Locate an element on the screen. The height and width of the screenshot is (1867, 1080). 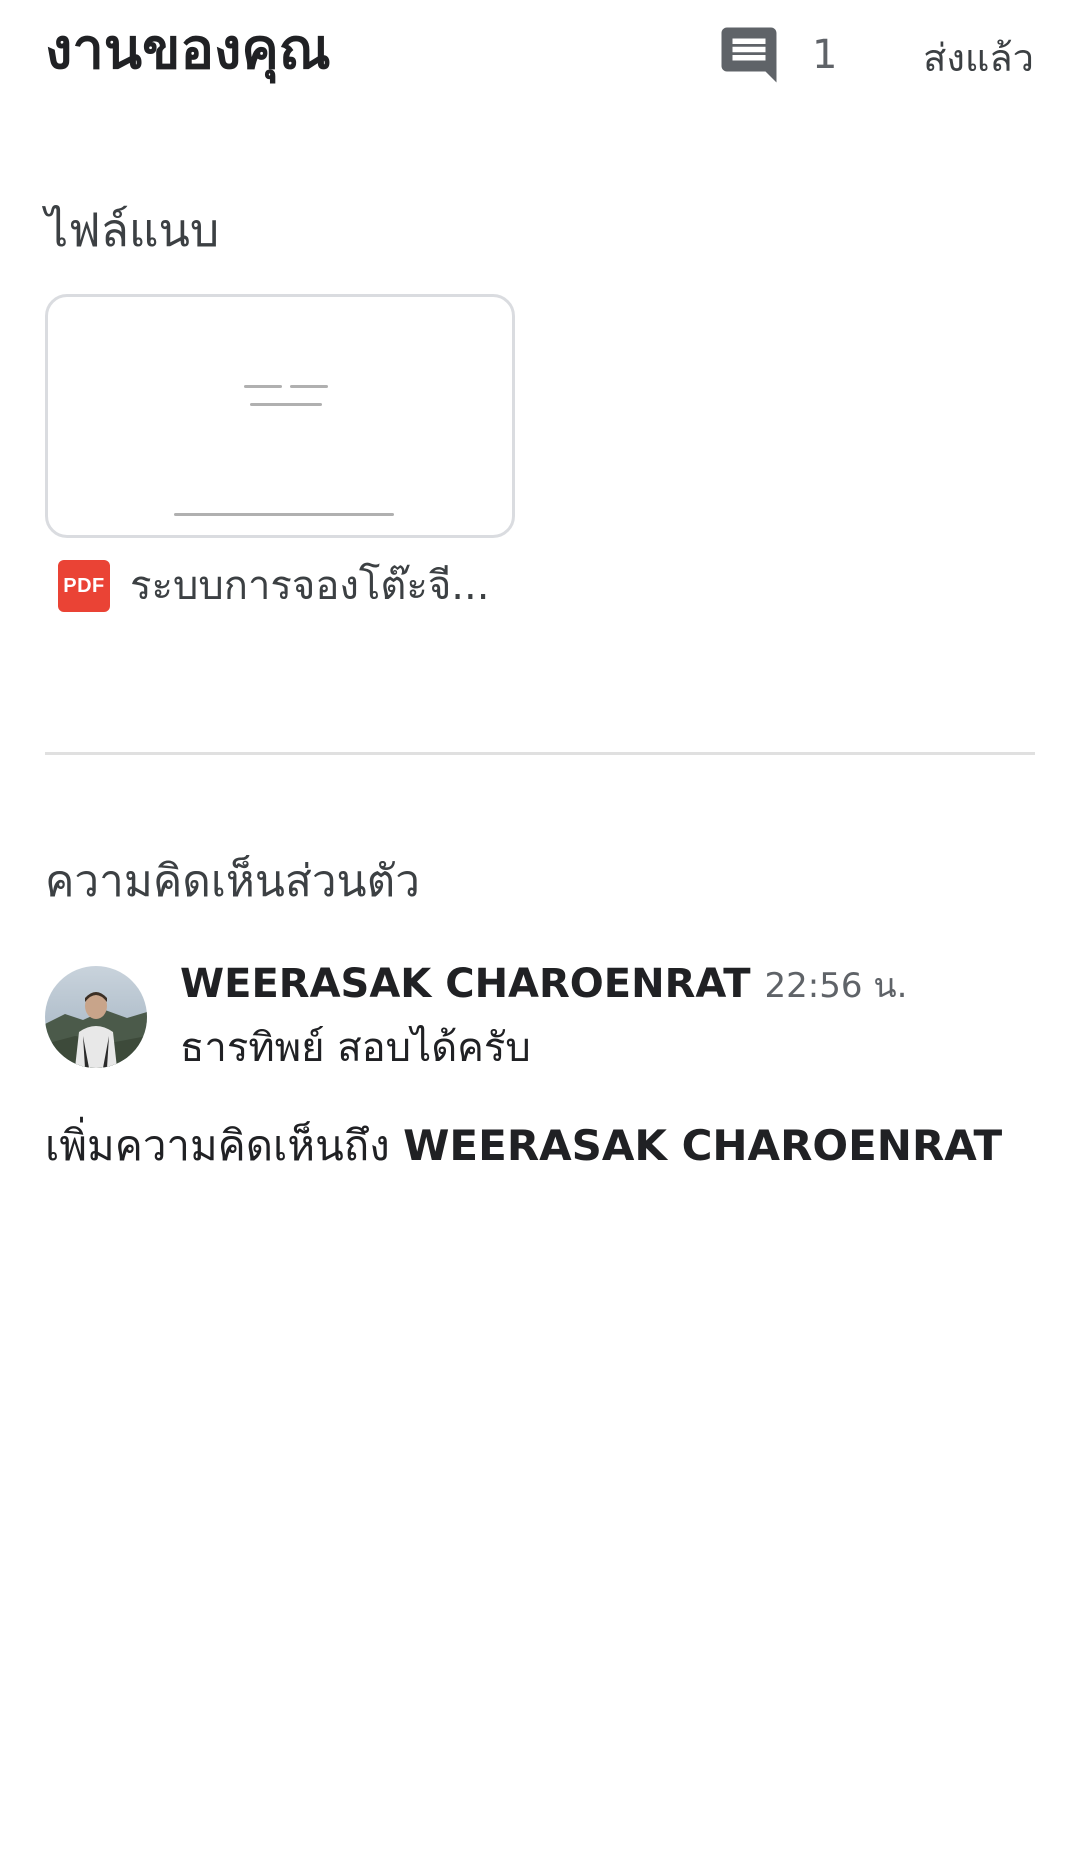
comment-author: WEERASAK CHAROENRAT 22:56 น. is located at coordinates (543, 985).